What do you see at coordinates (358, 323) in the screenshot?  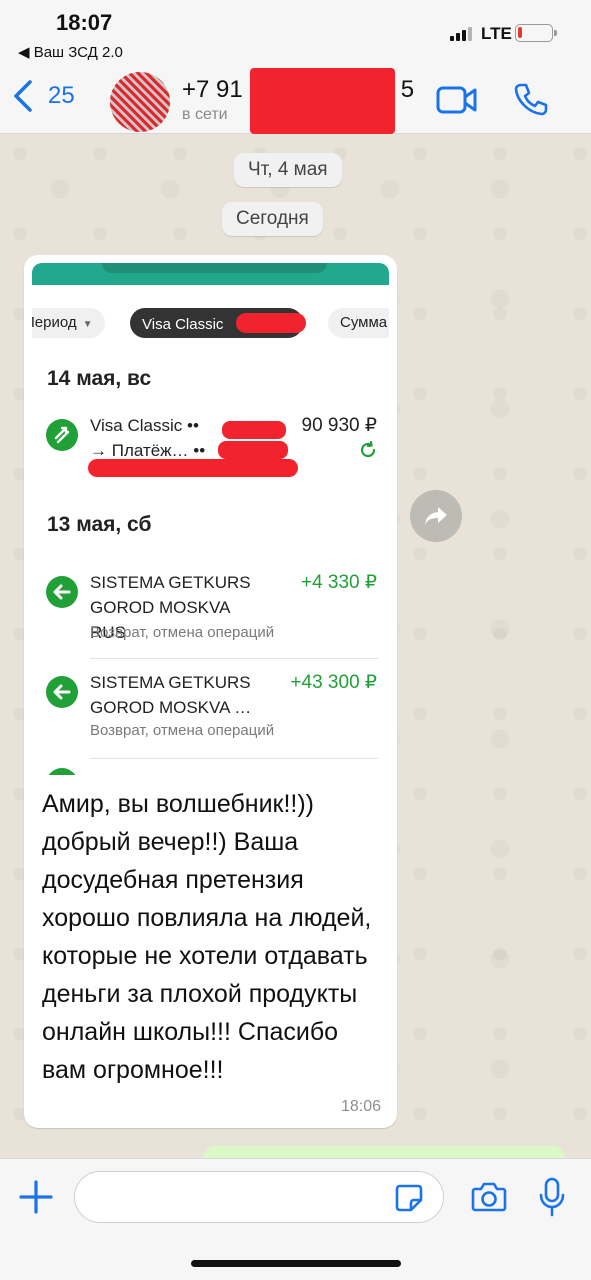 I see `filter-chip-sum: Сумма` at bounding box center [358, 323].